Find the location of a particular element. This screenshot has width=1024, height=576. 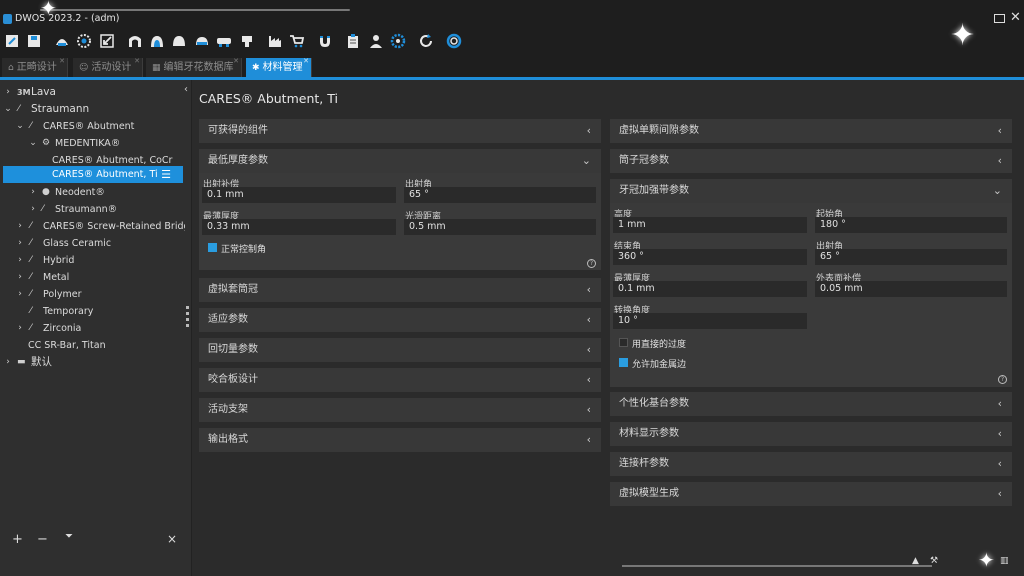

section-custom-abutment: 个性化基台参数 ‹ is located at coordinates (811, 404).